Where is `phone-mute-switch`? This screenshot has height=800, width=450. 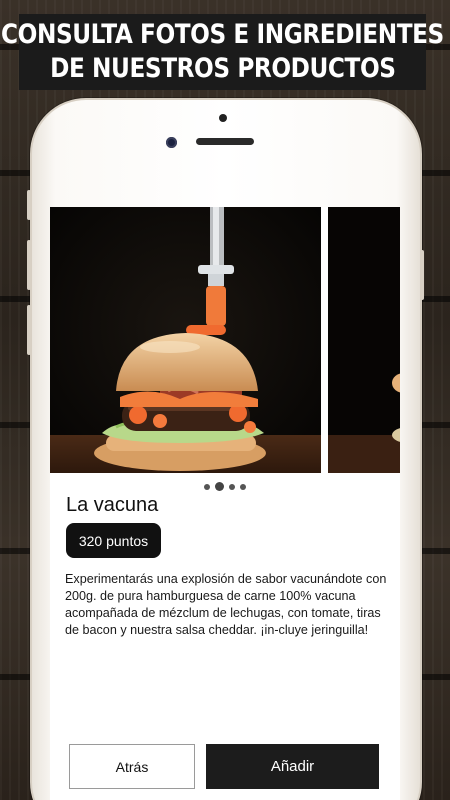 phone-mute-switch is located at coordinates (29, 205).